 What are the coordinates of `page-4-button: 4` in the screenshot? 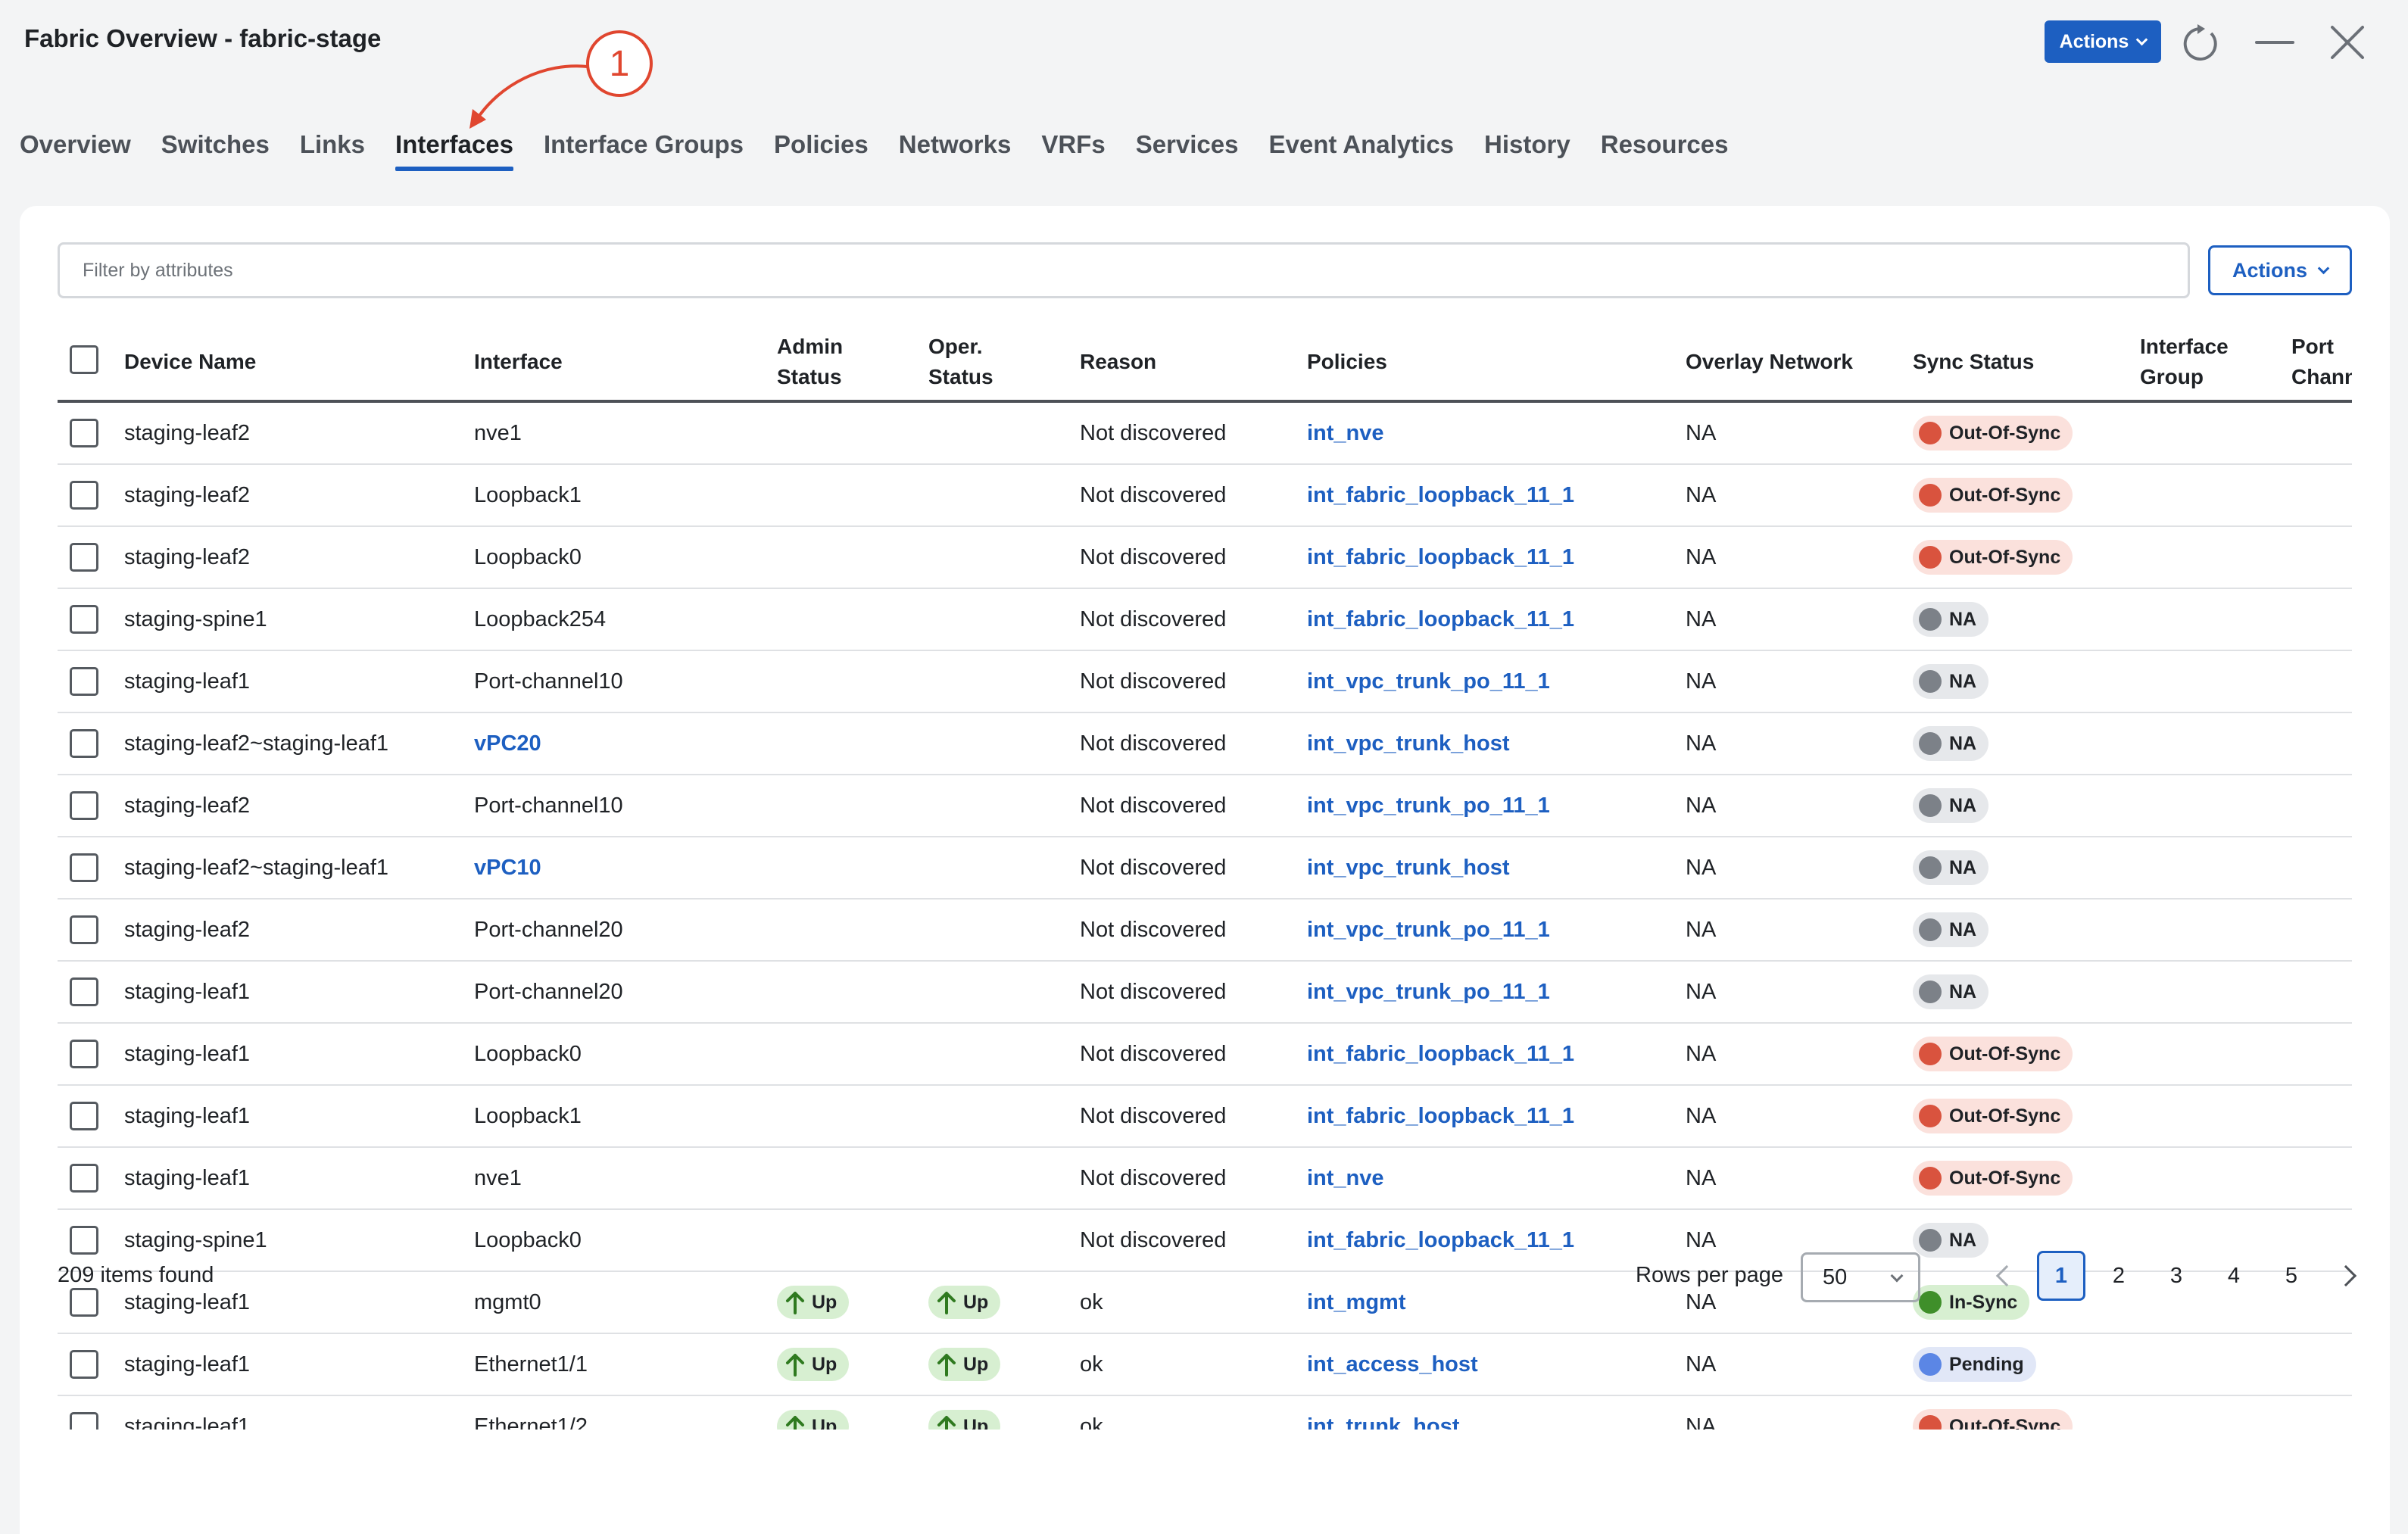 It's located at (2234, 1276).